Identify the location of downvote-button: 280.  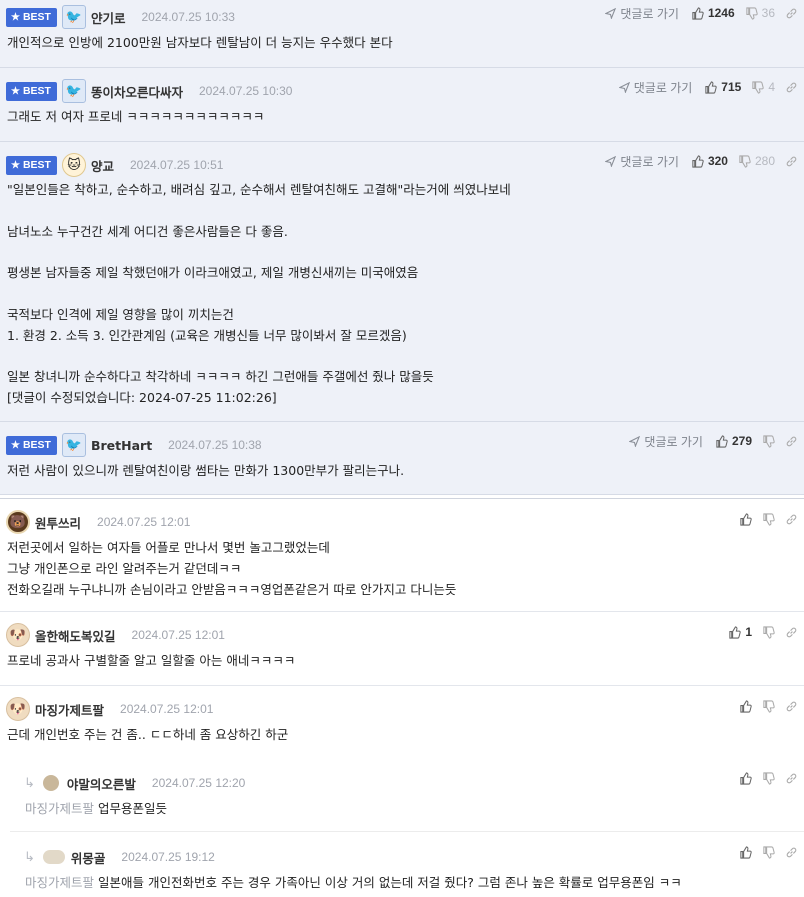
(756, 161).